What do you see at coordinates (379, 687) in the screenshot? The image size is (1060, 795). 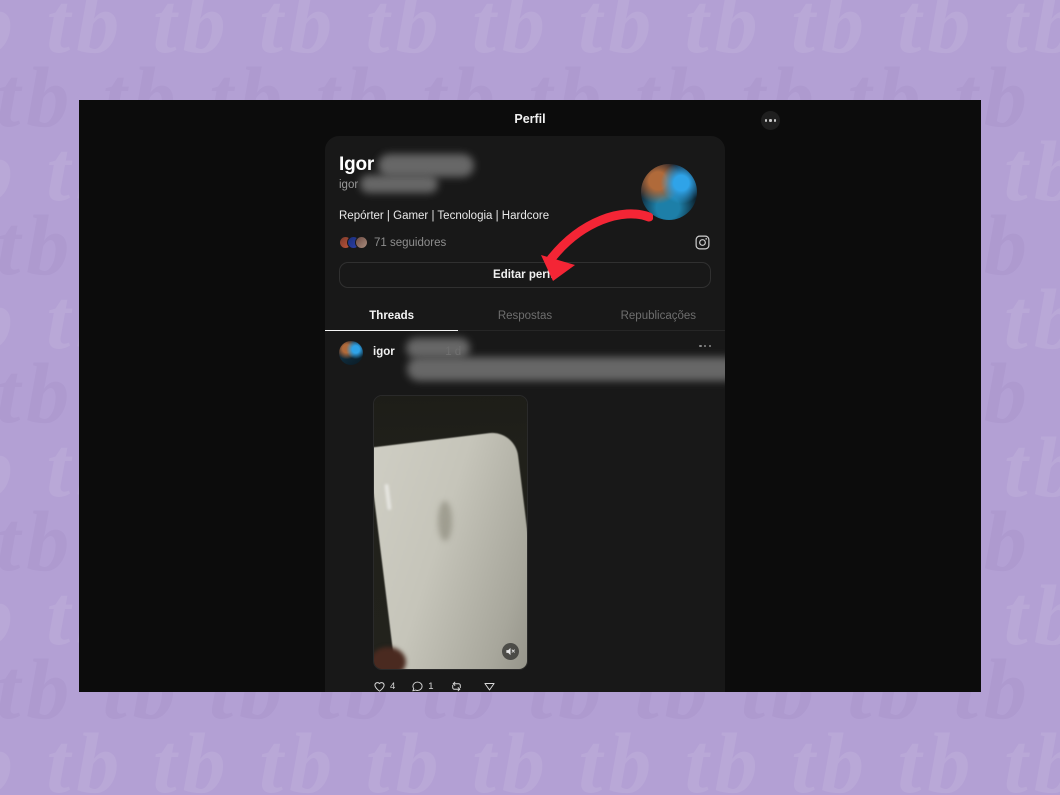 I see `heart-icon` at bounding box center [379, 687].